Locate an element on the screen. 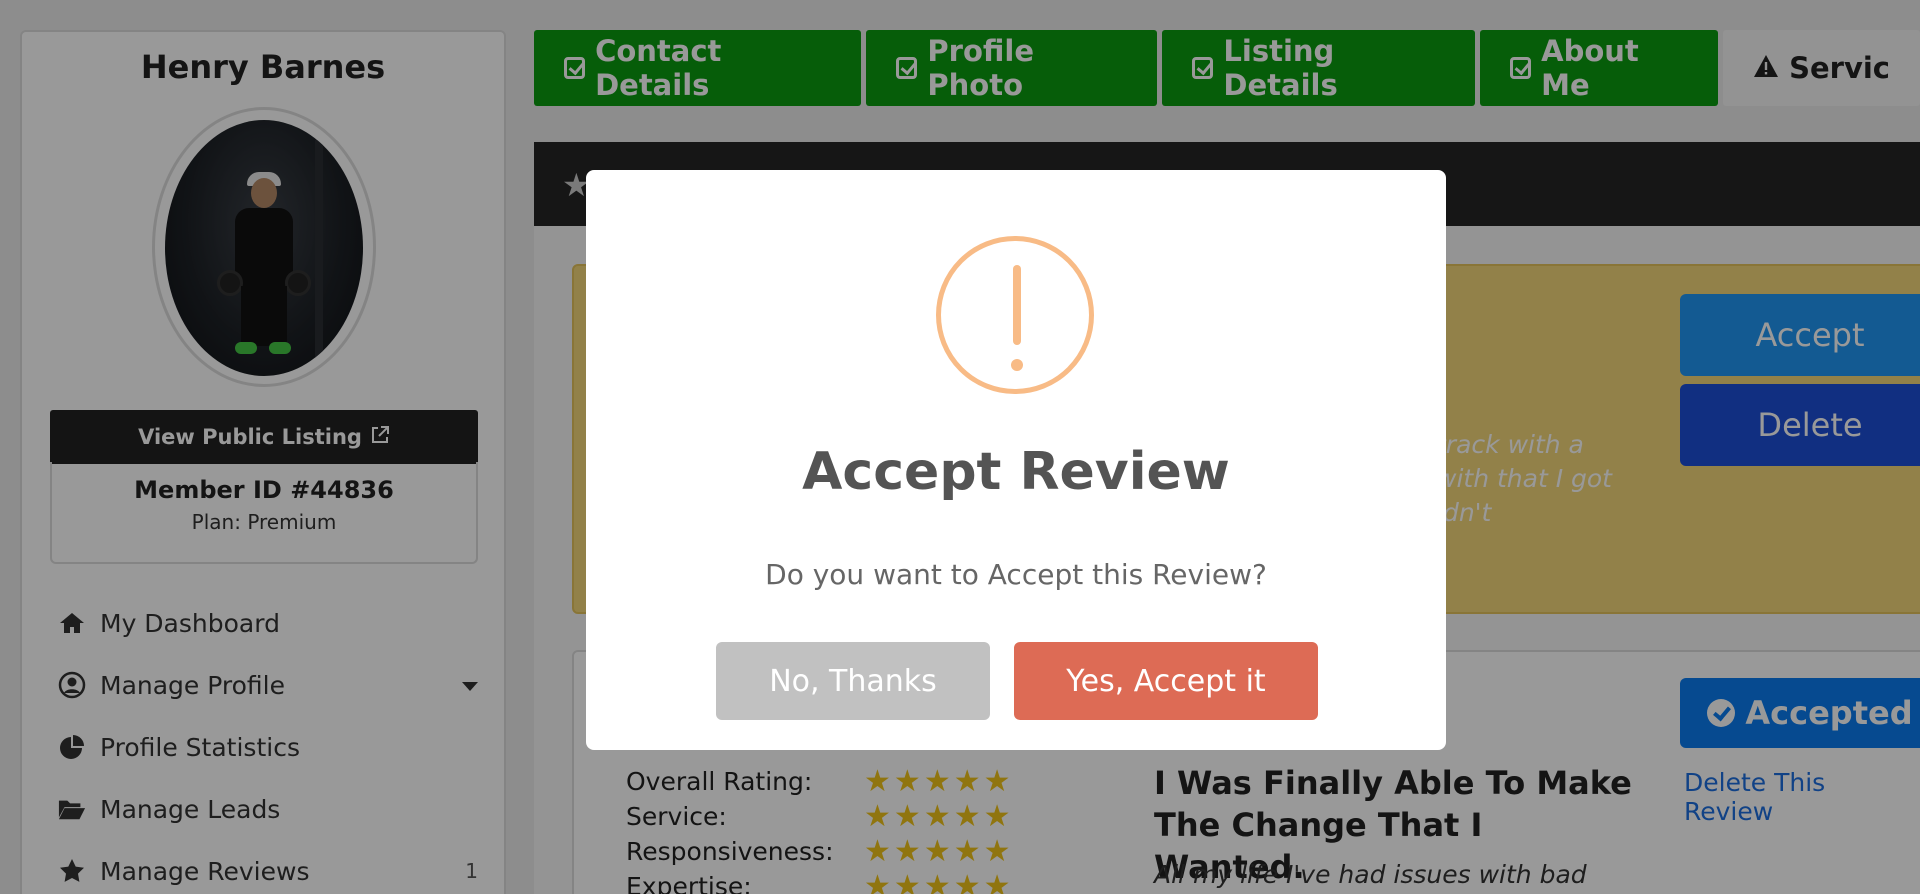 The image size is (1920, 894). dialog-title: Accept Review is located at coordinates (1016, 472).